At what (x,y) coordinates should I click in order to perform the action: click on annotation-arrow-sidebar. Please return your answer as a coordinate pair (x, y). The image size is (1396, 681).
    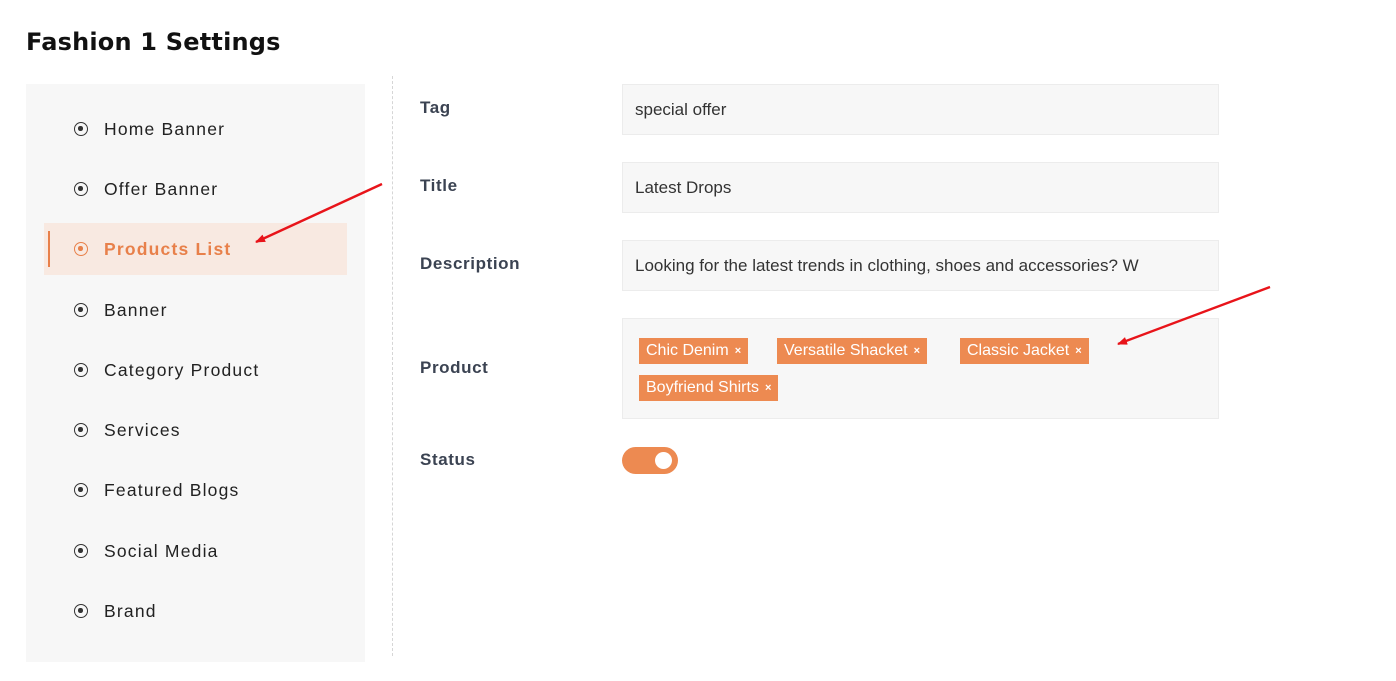
    Looking at the image, I should click on (319, 213).